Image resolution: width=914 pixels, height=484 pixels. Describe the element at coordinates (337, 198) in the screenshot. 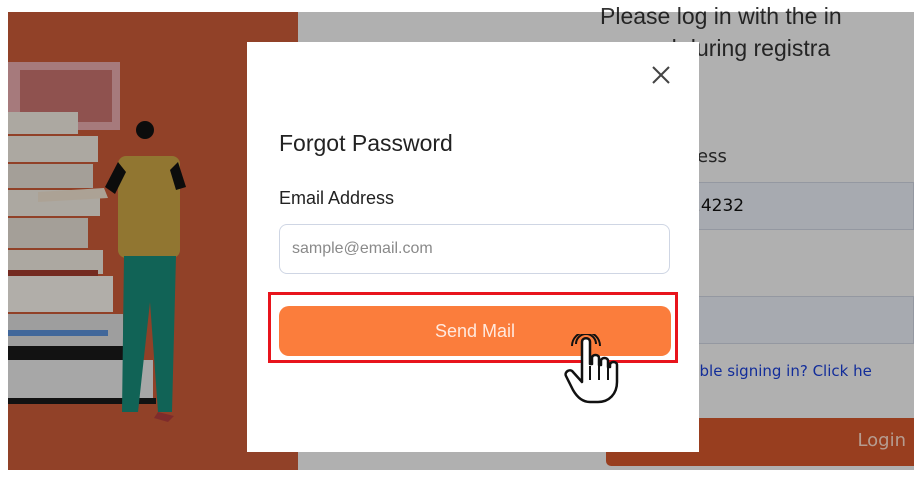

I see `email-address-label: Email Address` at that location.